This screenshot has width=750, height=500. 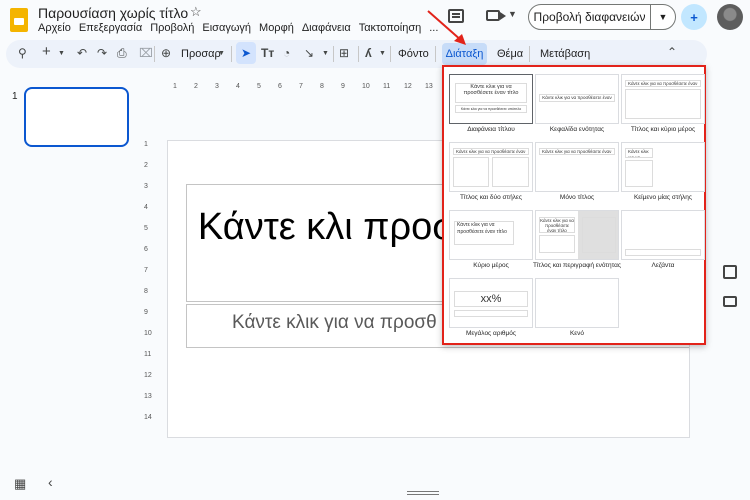 I want to click on speaker-notes-handle, so click(x=423, y=493).